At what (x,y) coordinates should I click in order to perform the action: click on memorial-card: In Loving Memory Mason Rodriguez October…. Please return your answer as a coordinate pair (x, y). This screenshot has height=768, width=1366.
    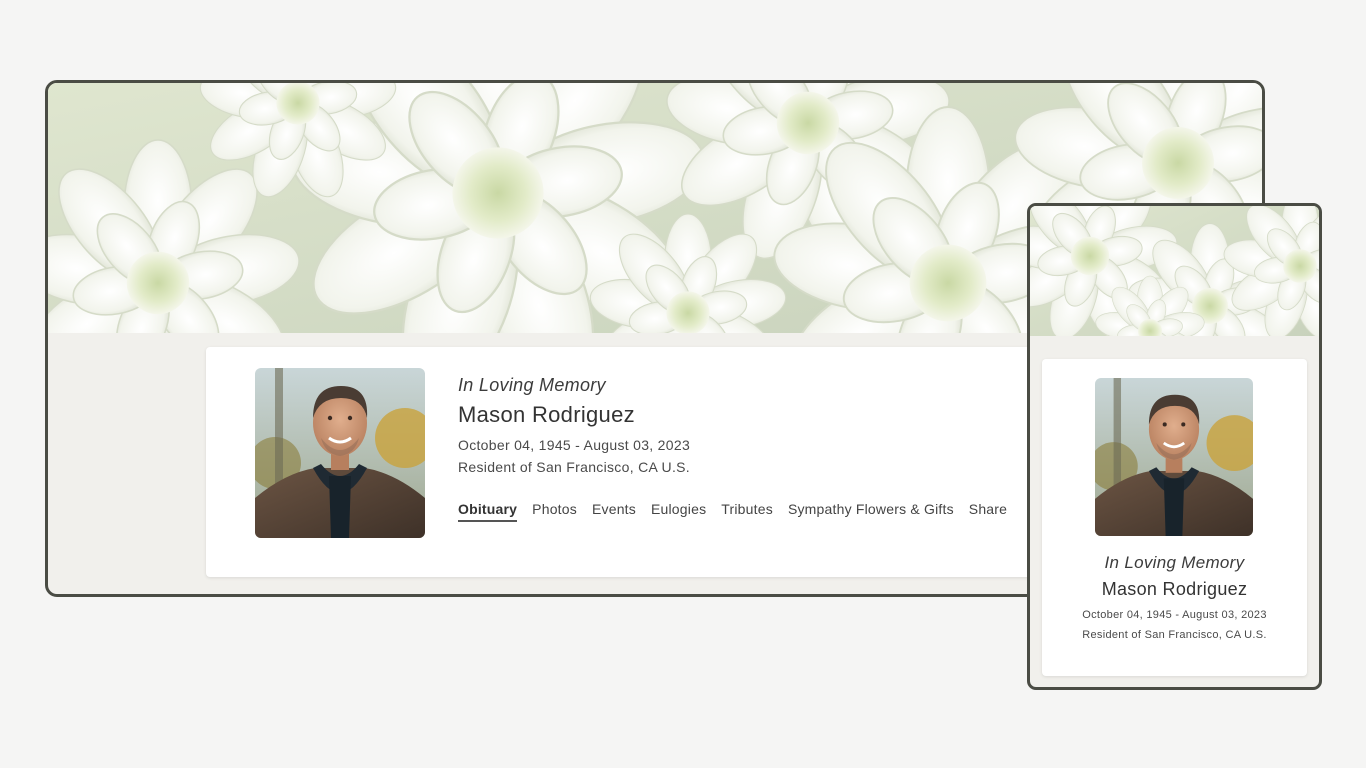
    Looking at the image, I should click on (1174, 517).